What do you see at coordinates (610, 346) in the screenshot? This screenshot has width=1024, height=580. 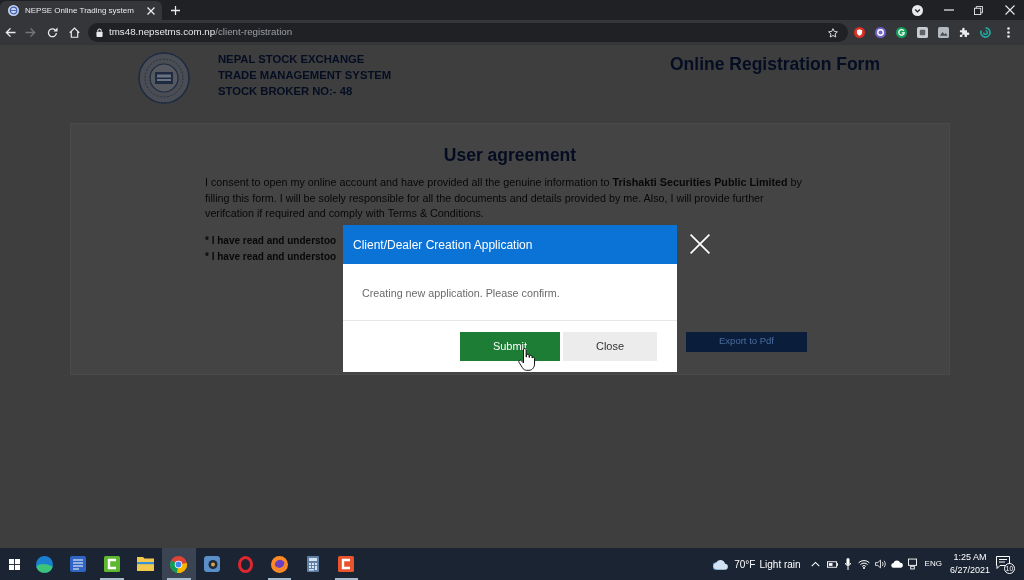 I see `close-button: Close` at bounding box center [610, 346].